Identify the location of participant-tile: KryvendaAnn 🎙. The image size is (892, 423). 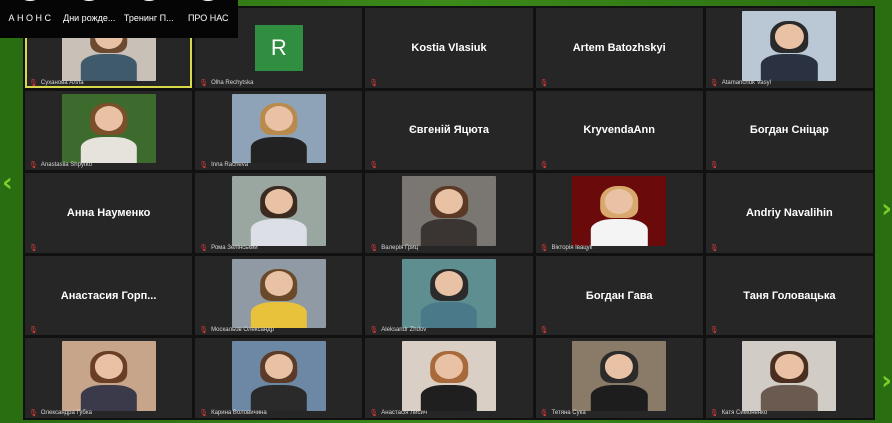
(619, 130).